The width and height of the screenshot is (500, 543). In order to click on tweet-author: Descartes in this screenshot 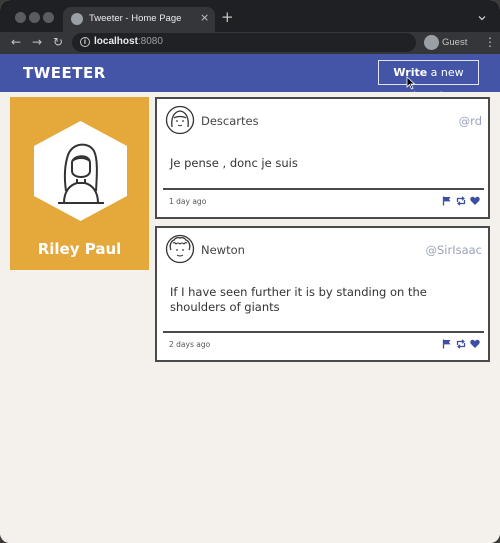, I will do `click(230, 121)`.